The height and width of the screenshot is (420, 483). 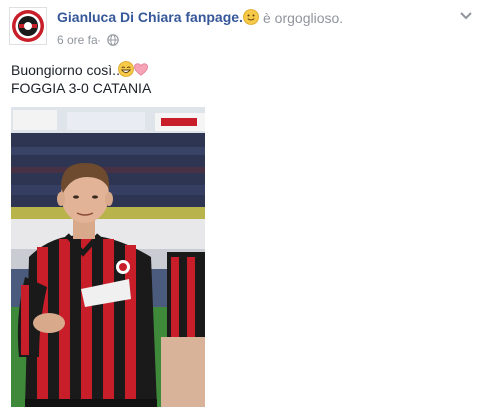 What do you see at coordinates (77, 40) in the screenshot?
I see `post-timestamp-link: 6 ore fa` at bounding box center [77, 40].